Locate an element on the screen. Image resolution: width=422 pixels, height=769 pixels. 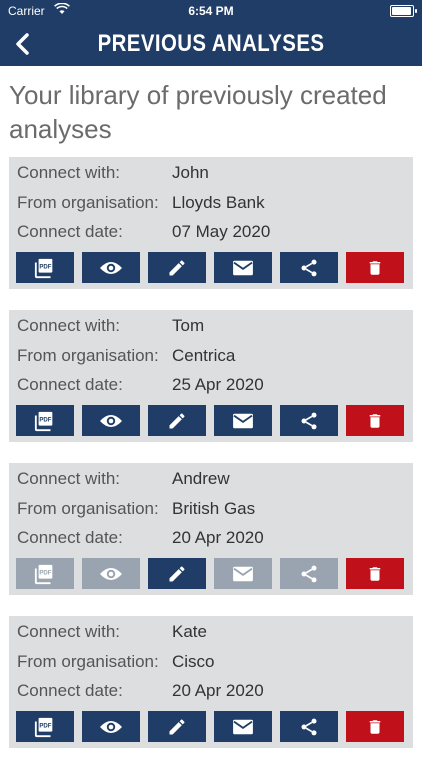
organisation-value: Lloyds Bank is located at coordinates (218, 202).